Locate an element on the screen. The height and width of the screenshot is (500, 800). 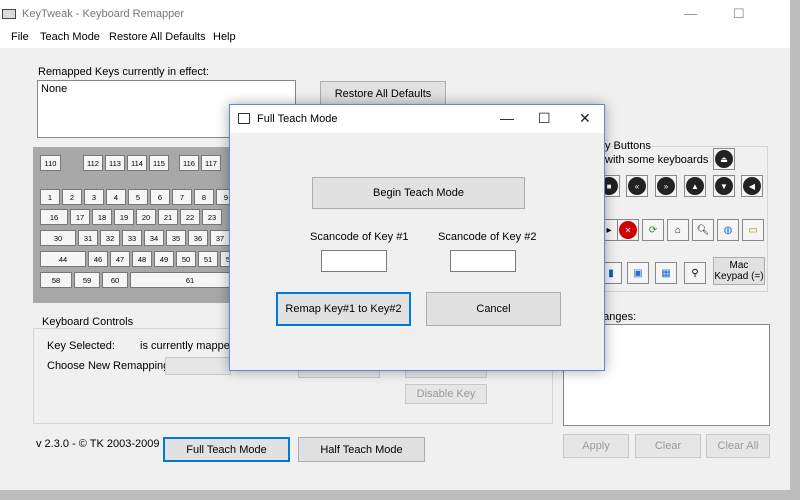
next-track-button: » is located at coordinates (666, 186).